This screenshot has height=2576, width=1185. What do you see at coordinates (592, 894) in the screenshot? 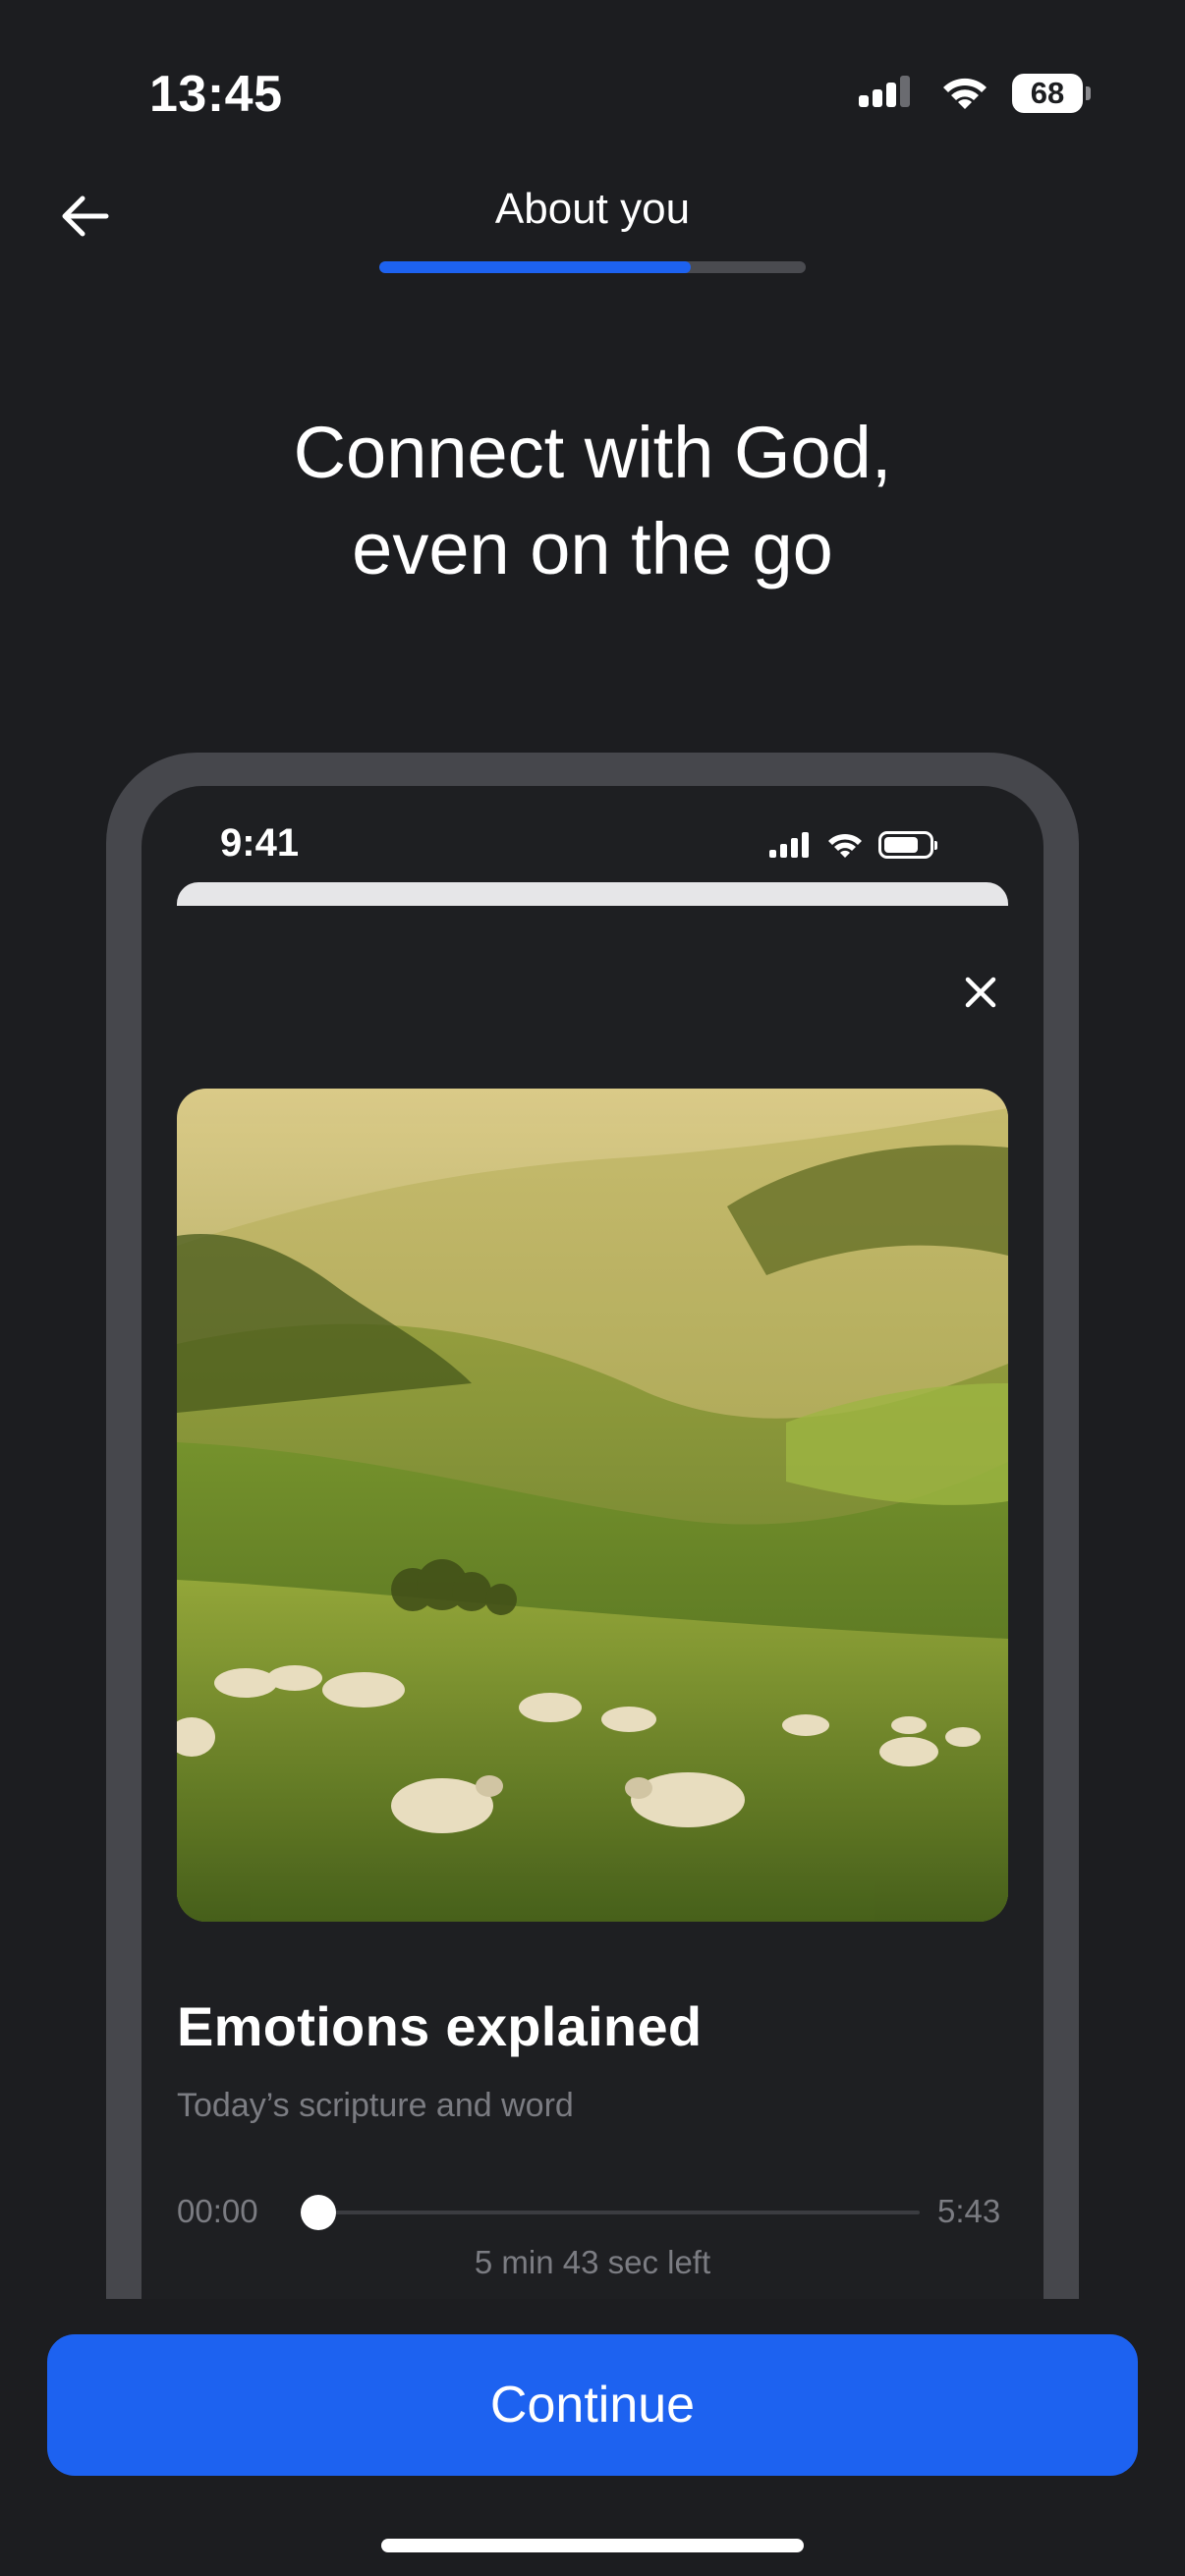
I see `sheet-handle-edge` at bounding box center [592, 894].